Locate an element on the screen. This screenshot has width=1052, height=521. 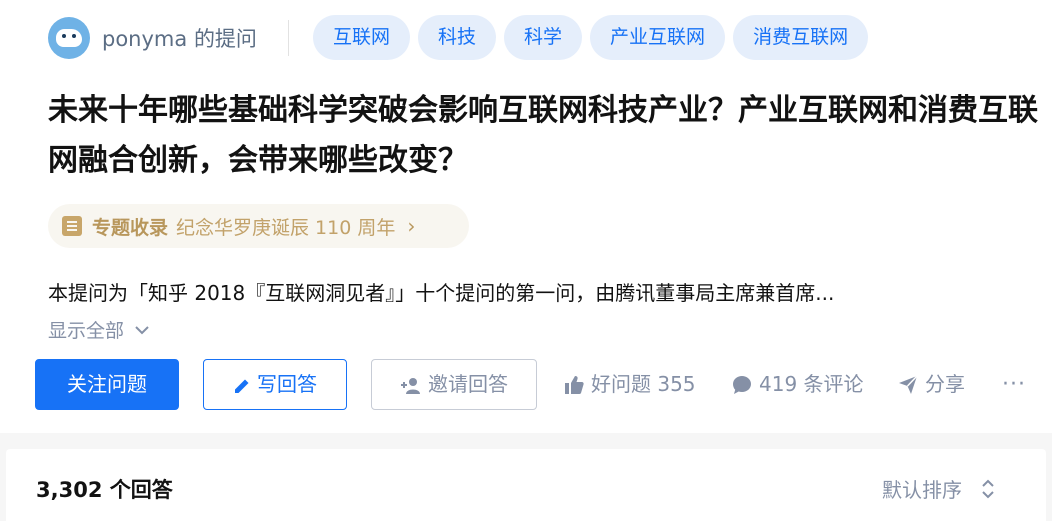
avatar is located at coordinates (69, 38).